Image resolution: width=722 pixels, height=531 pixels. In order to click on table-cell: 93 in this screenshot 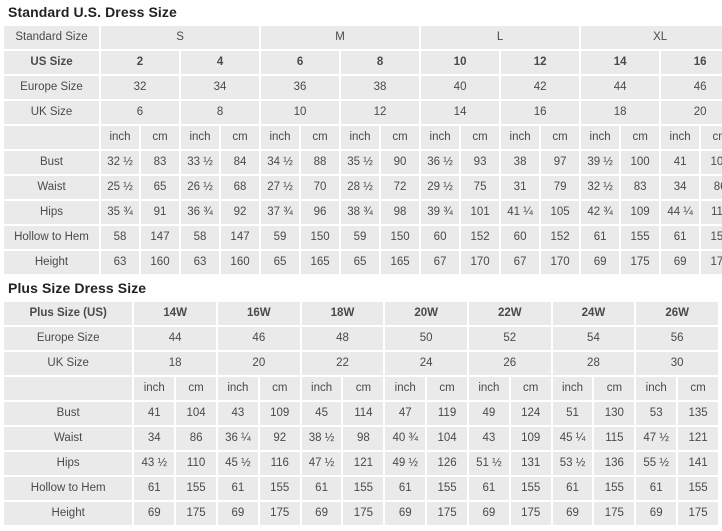, I will do `click(480, 162)`.